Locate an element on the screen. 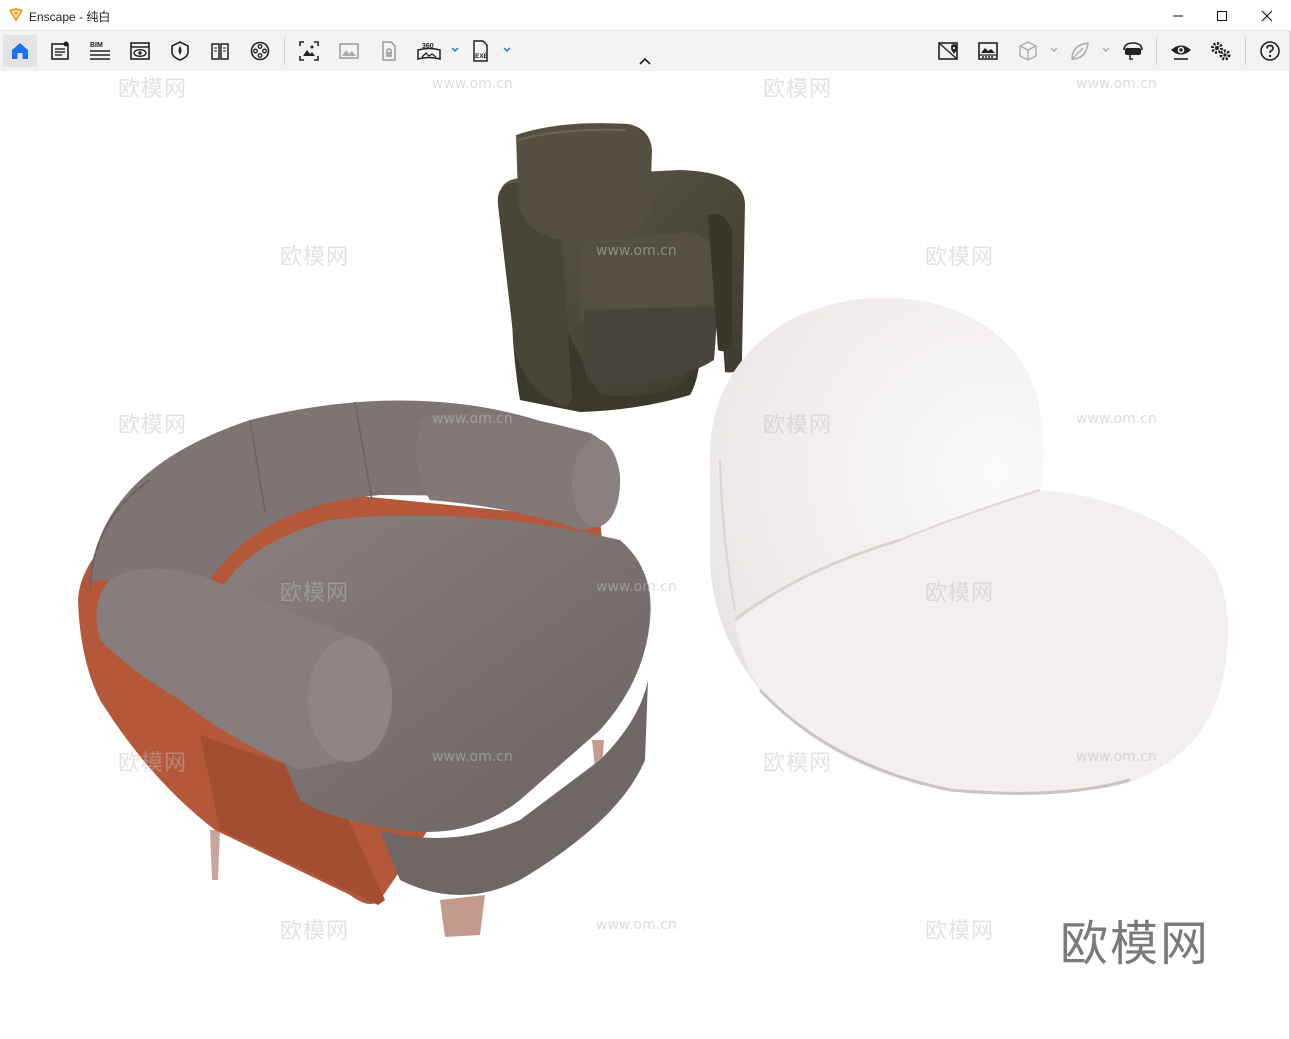 The width and height of the screenshot is (1291, 1039). exe-label: EXE is located at coordinates (482, 56).